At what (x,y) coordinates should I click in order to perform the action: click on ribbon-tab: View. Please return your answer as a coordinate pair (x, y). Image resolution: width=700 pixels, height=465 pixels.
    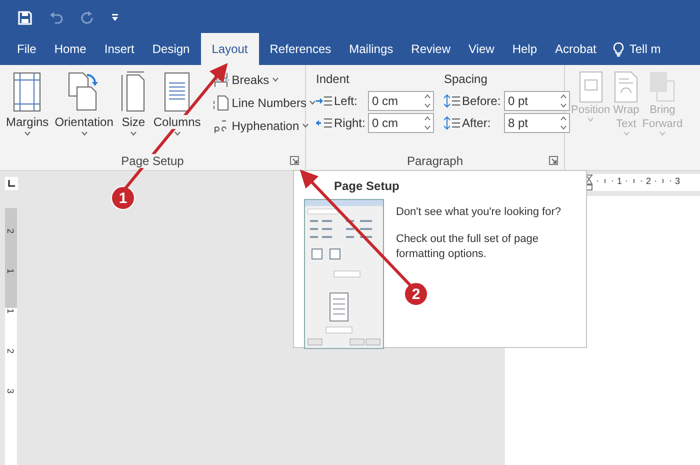
    Looking at the image, I should click on (482, 53).